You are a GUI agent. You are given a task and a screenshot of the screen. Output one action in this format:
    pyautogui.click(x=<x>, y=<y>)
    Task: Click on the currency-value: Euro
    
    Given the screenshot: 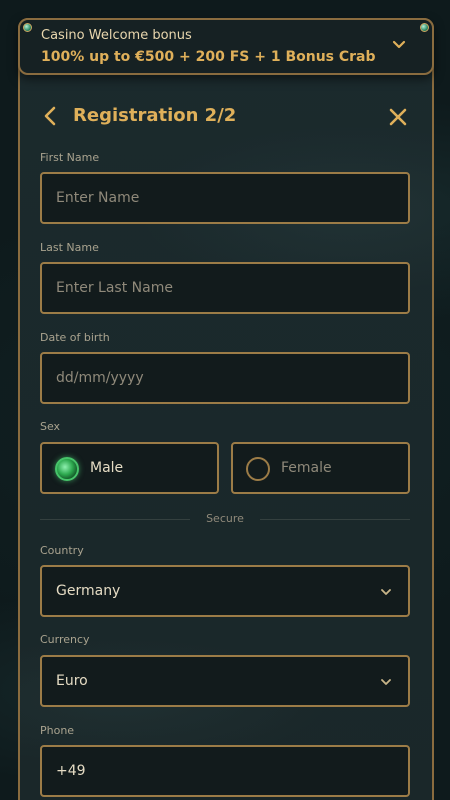 What is the action you would take?
    pyautogui.click(x=72, y=681)
    